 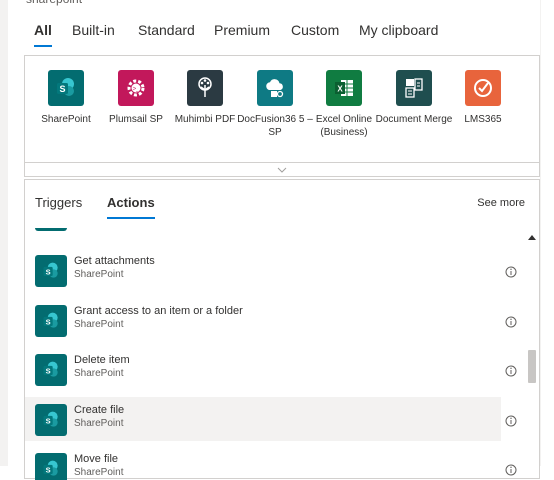 I want to click on chevron-down-icon, so click(x=282, y=170).